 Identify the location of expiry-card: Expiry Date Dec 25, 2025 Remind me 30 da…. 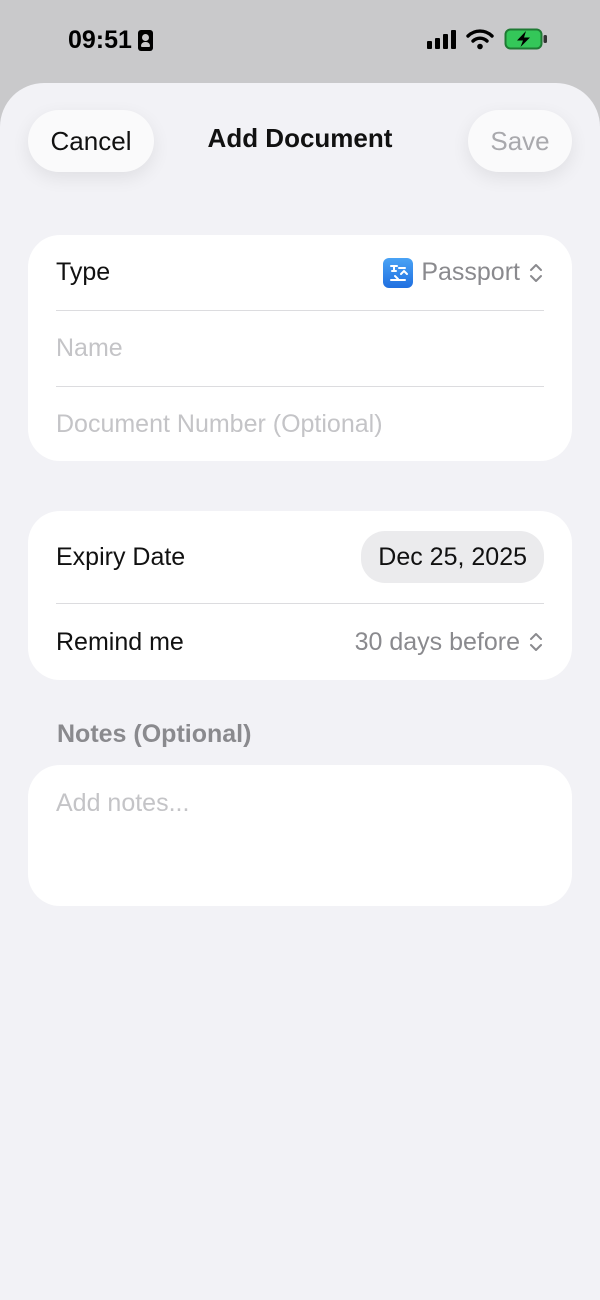
(300, 595).